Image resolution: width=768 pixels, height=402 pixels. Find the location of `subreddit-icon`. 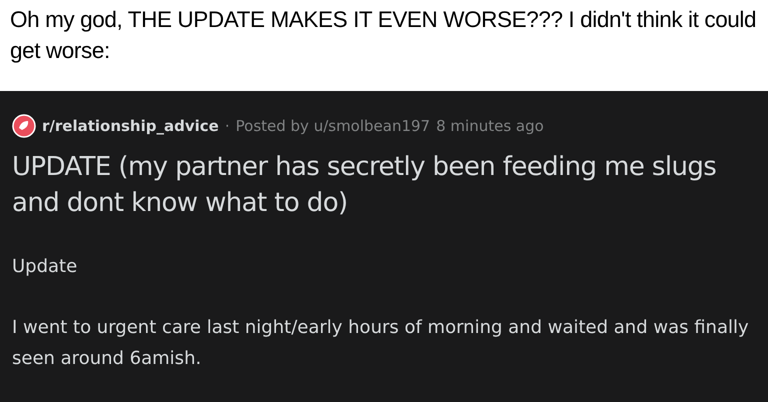

subreddit-icon is located at coordinates (24, 126).